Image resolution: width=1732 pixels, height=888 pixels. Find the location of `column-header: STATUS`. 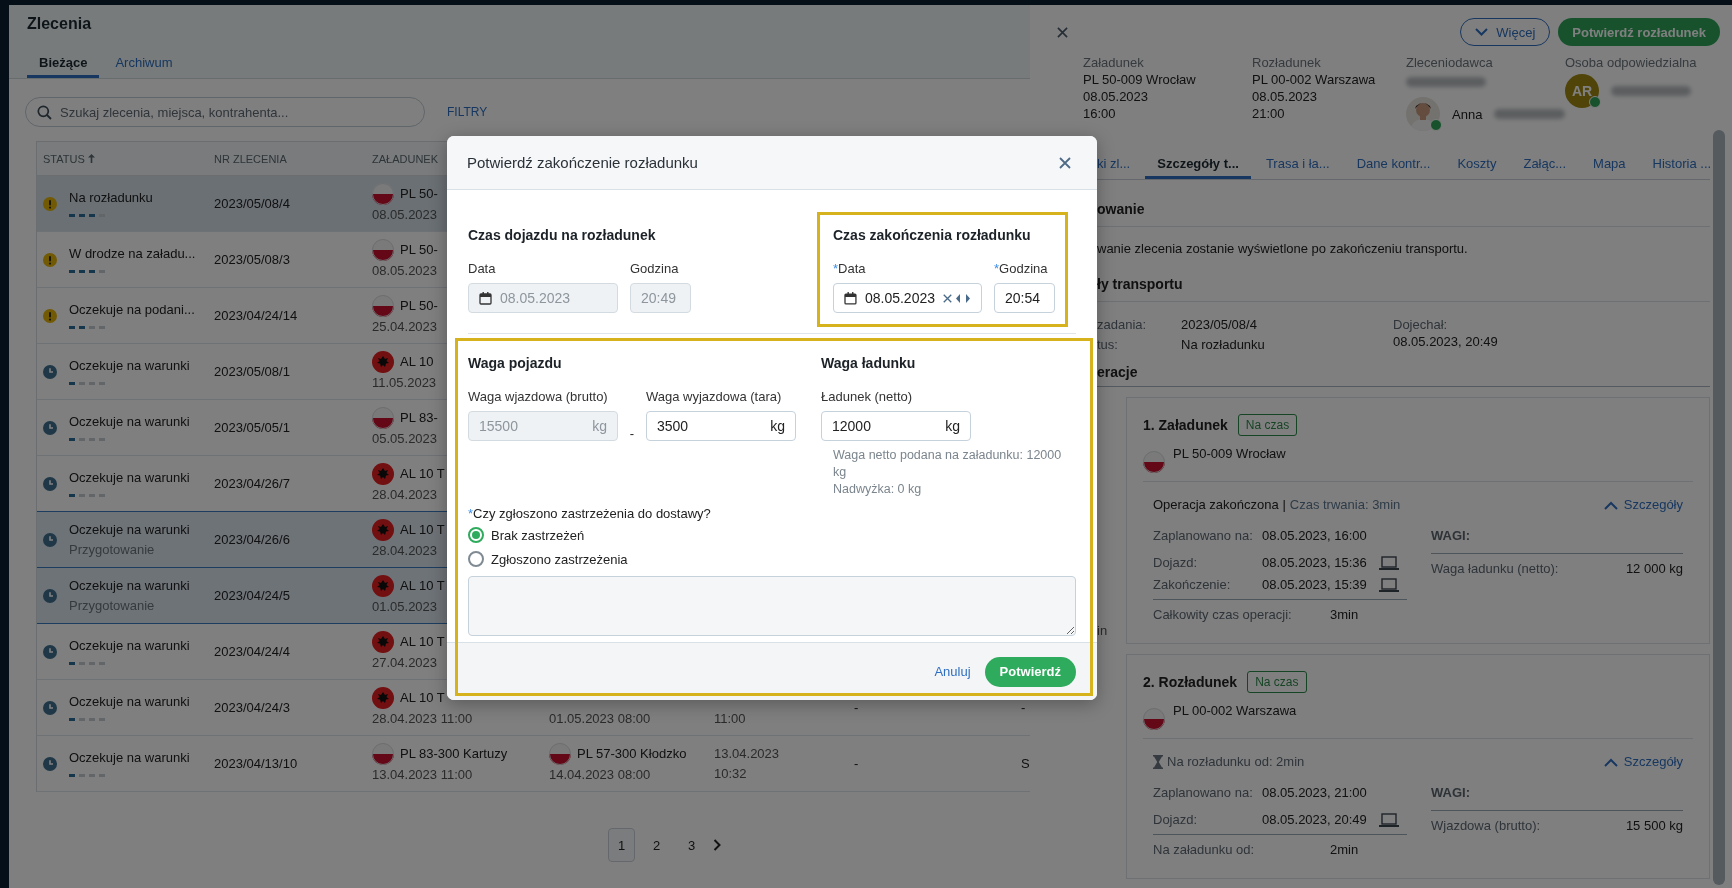

column-header: STATUS is located at coordinates (64, 158).